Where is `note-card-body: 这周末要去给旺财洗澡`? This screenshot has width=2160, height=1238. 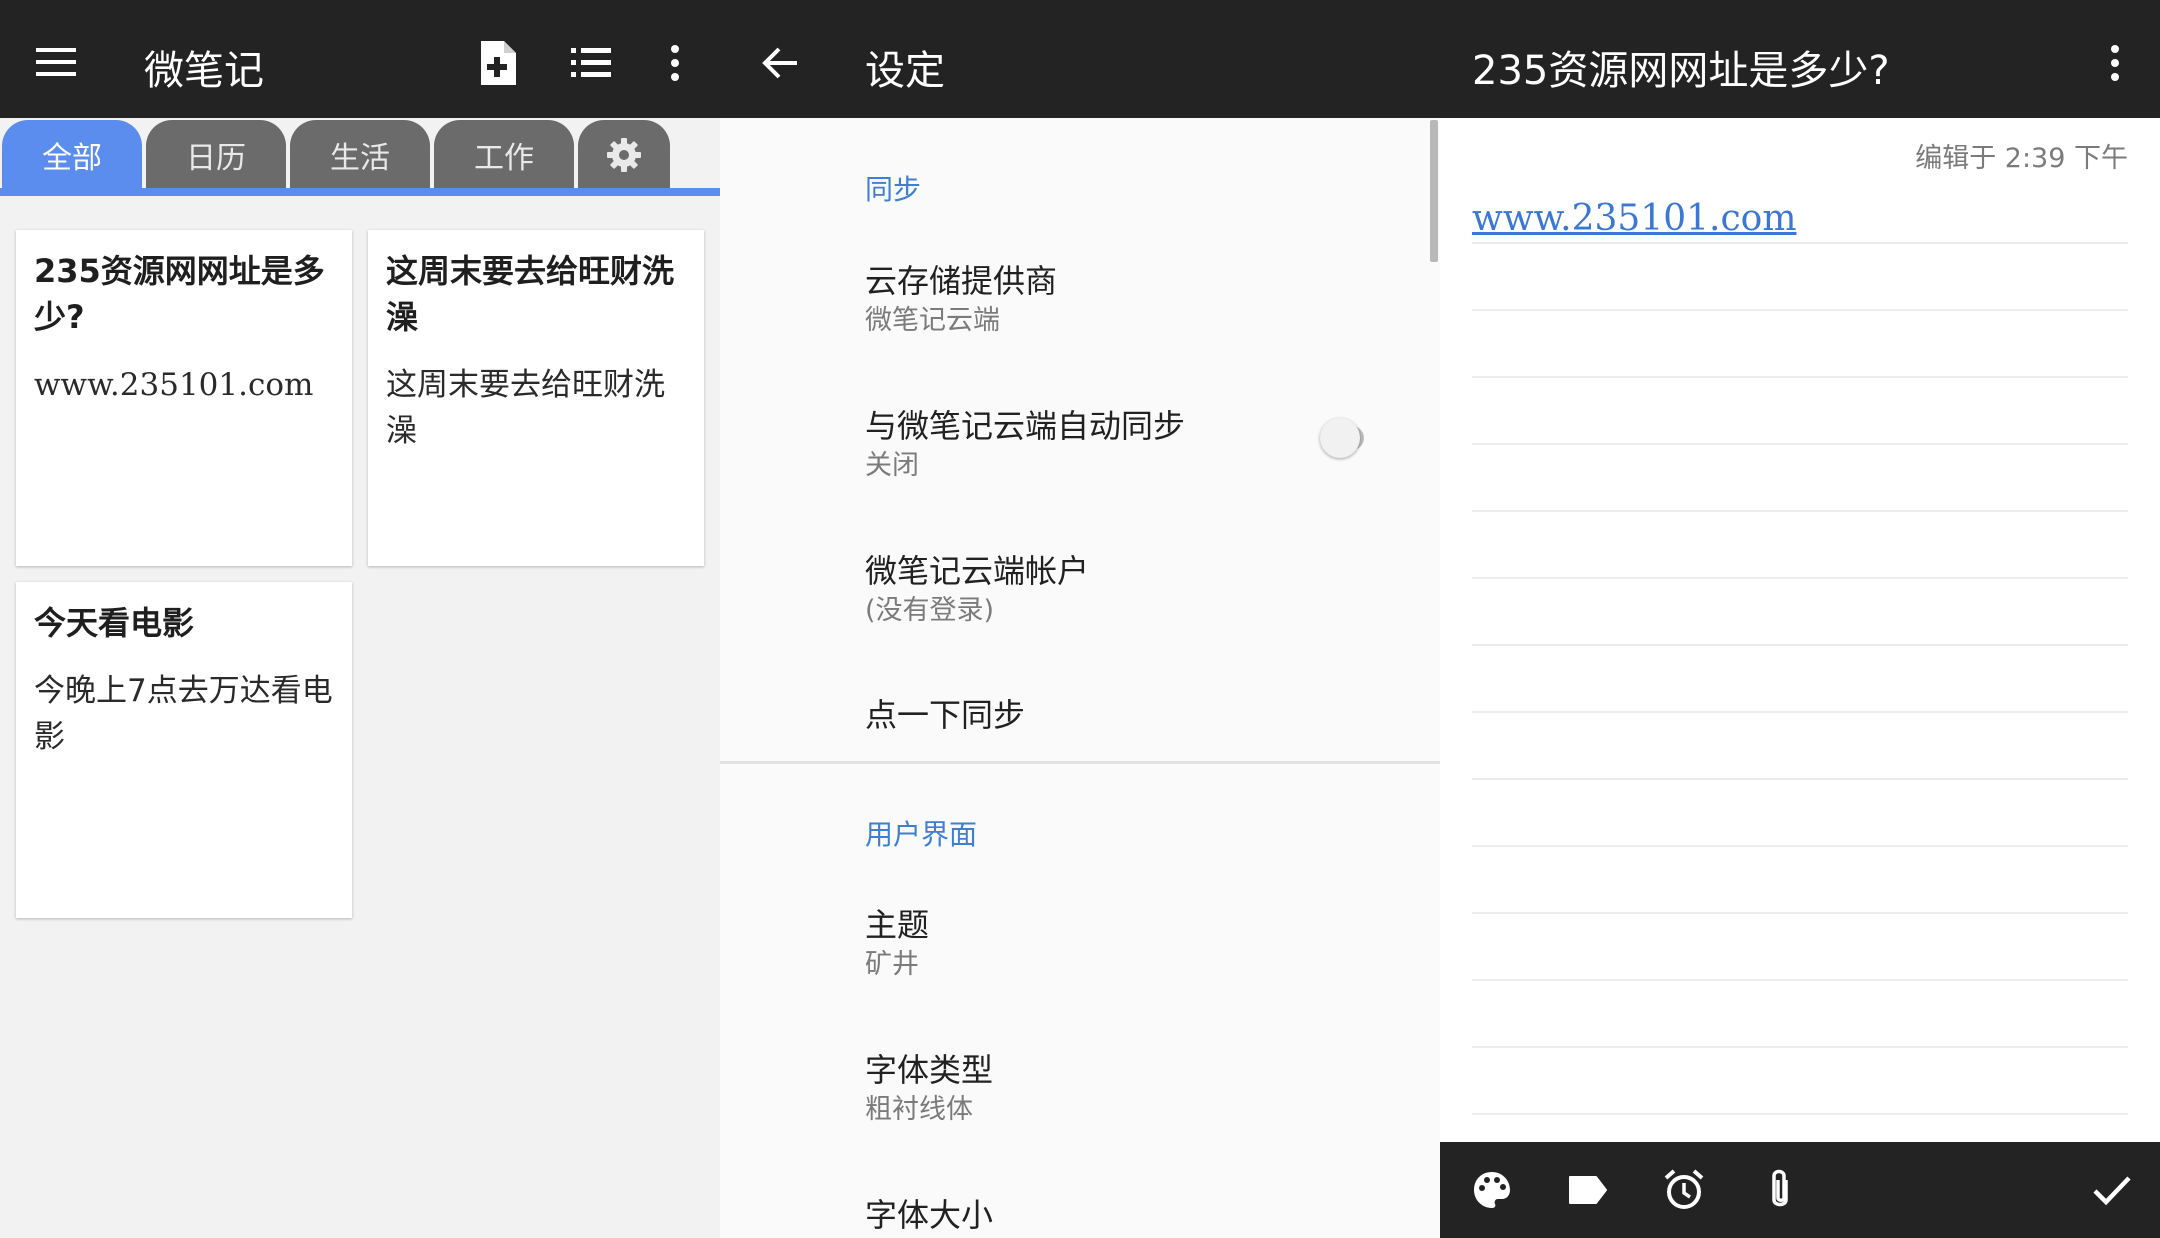 note-card-body: 这周末要去给旺财洗澡 is located at coordinates (525, 408).